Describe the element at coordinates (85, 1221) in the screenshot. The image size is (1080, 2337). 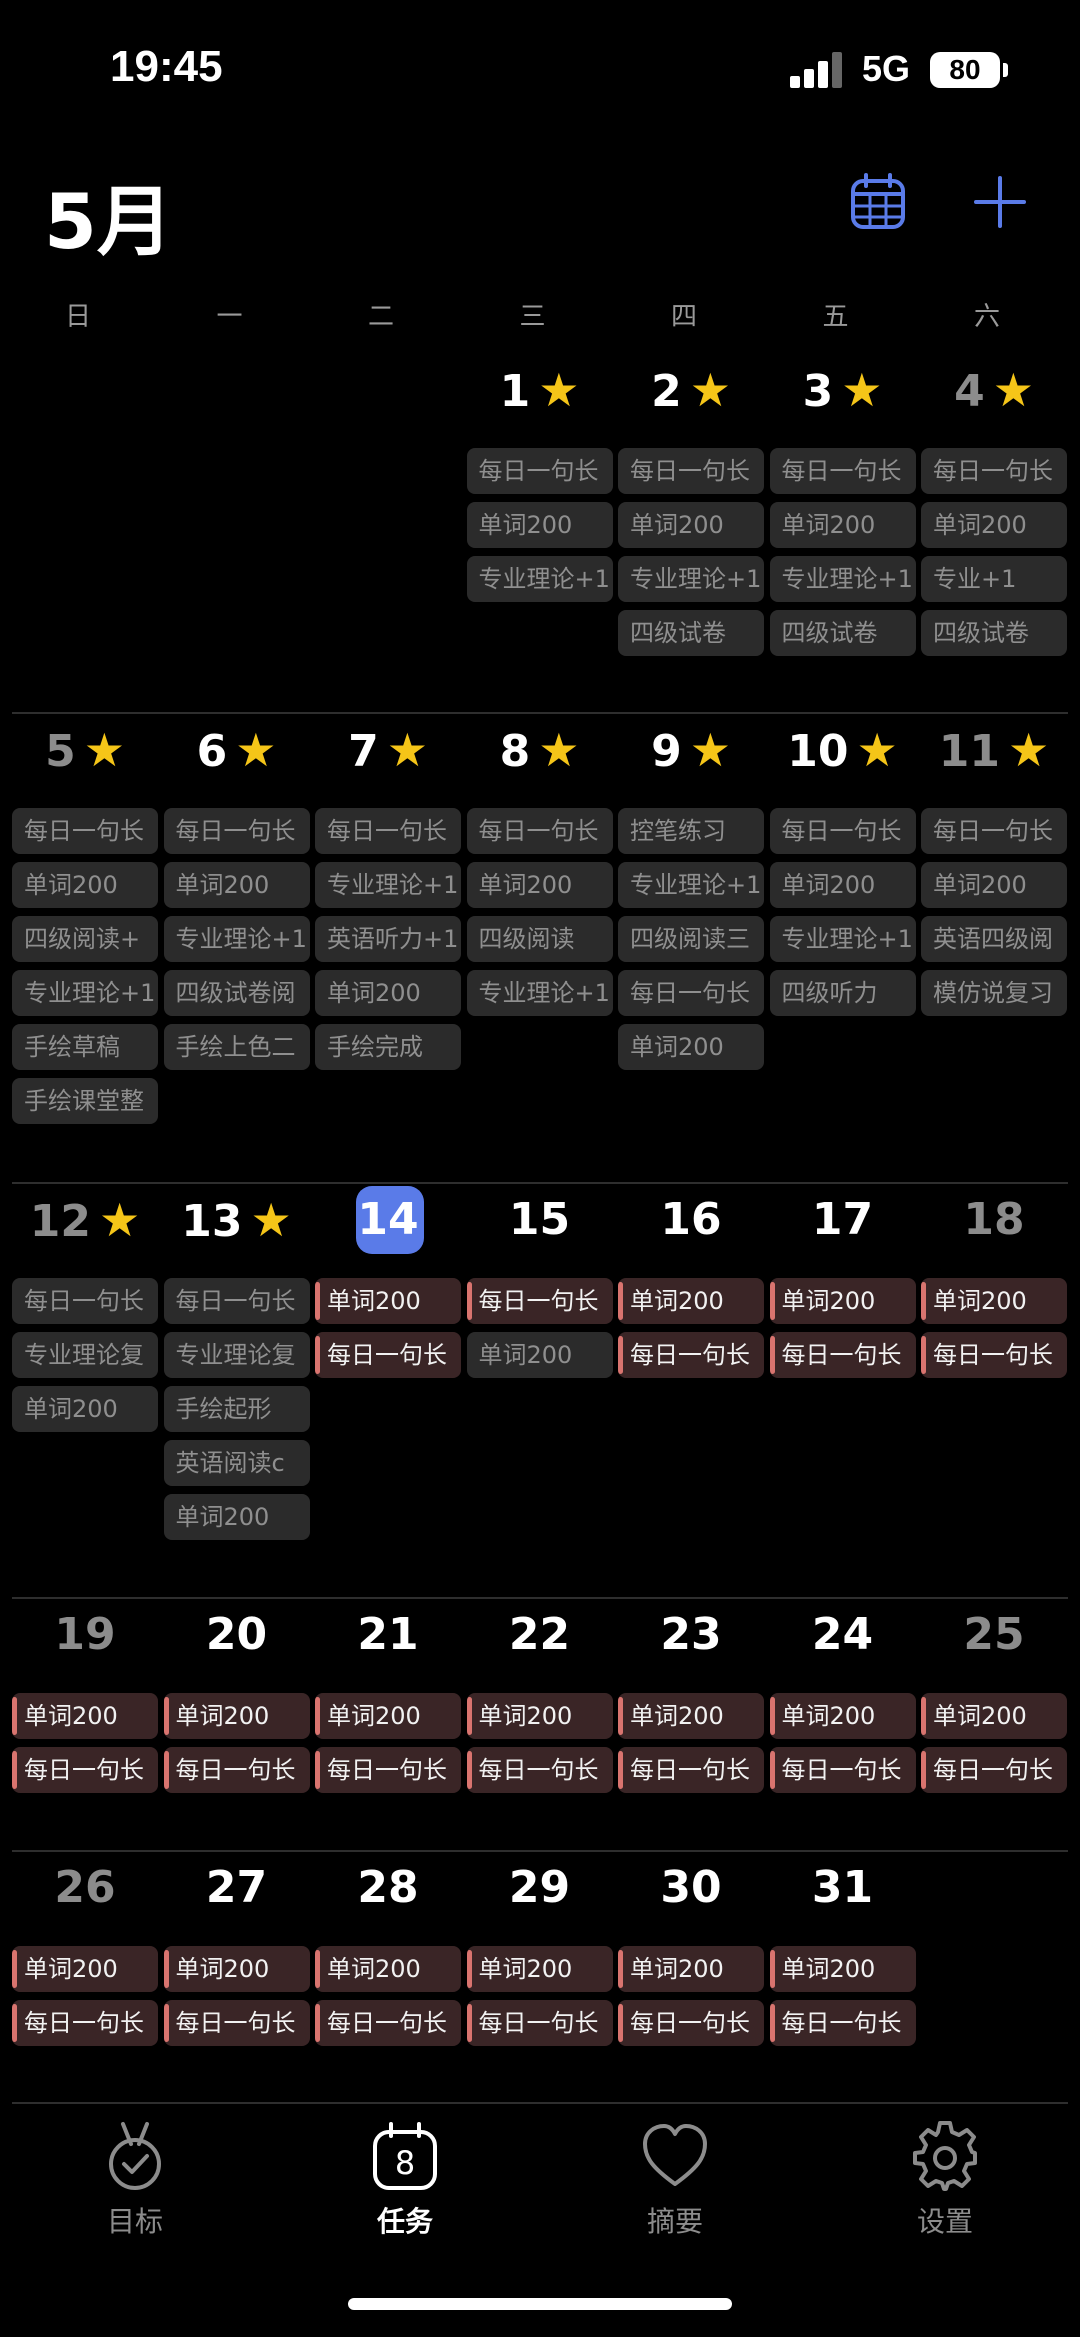
I see `day-number: 12 ★` at that location.